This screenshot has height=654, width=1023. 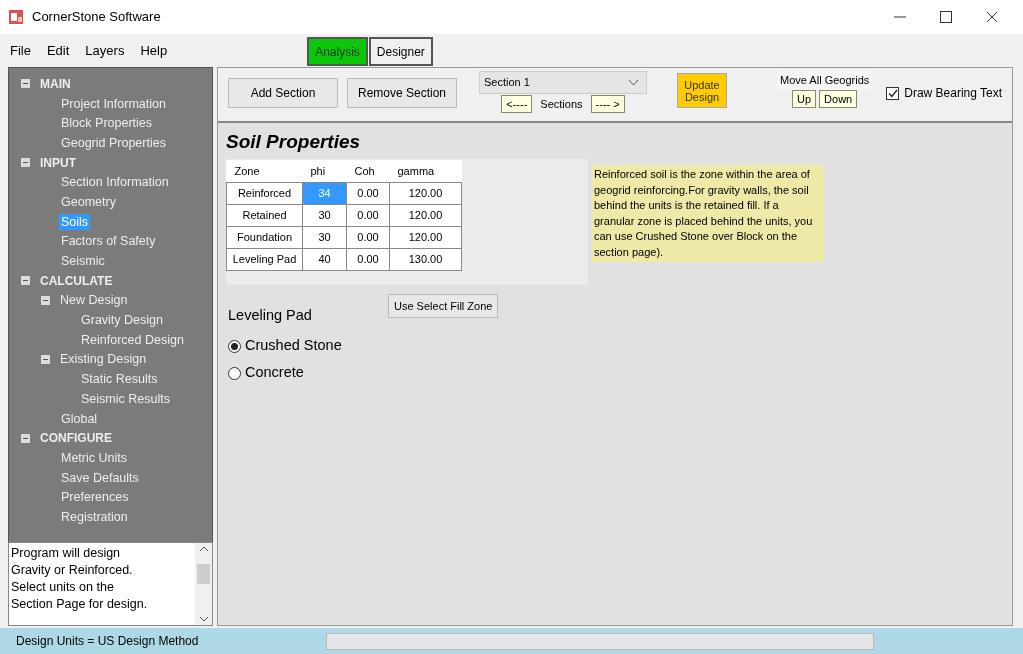 I want to click on tree-item: Factors of Safety, so click(x=108, y=241).